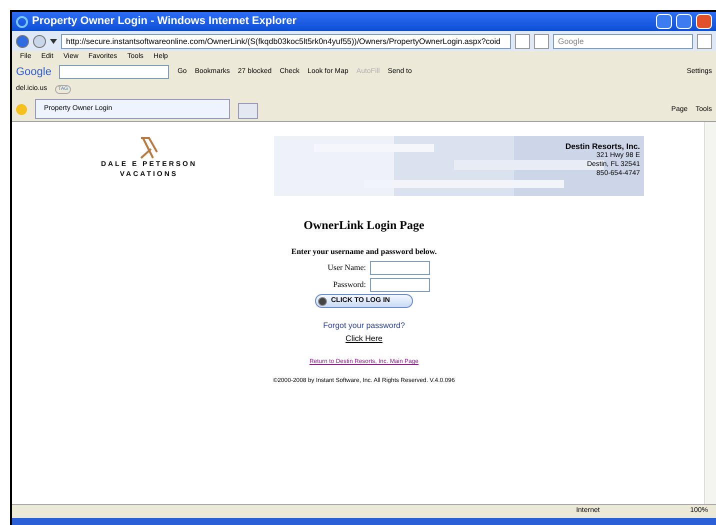  Describe the element at coordinates (53, 41) in the screenshot. I see `caret-icon` at that location.